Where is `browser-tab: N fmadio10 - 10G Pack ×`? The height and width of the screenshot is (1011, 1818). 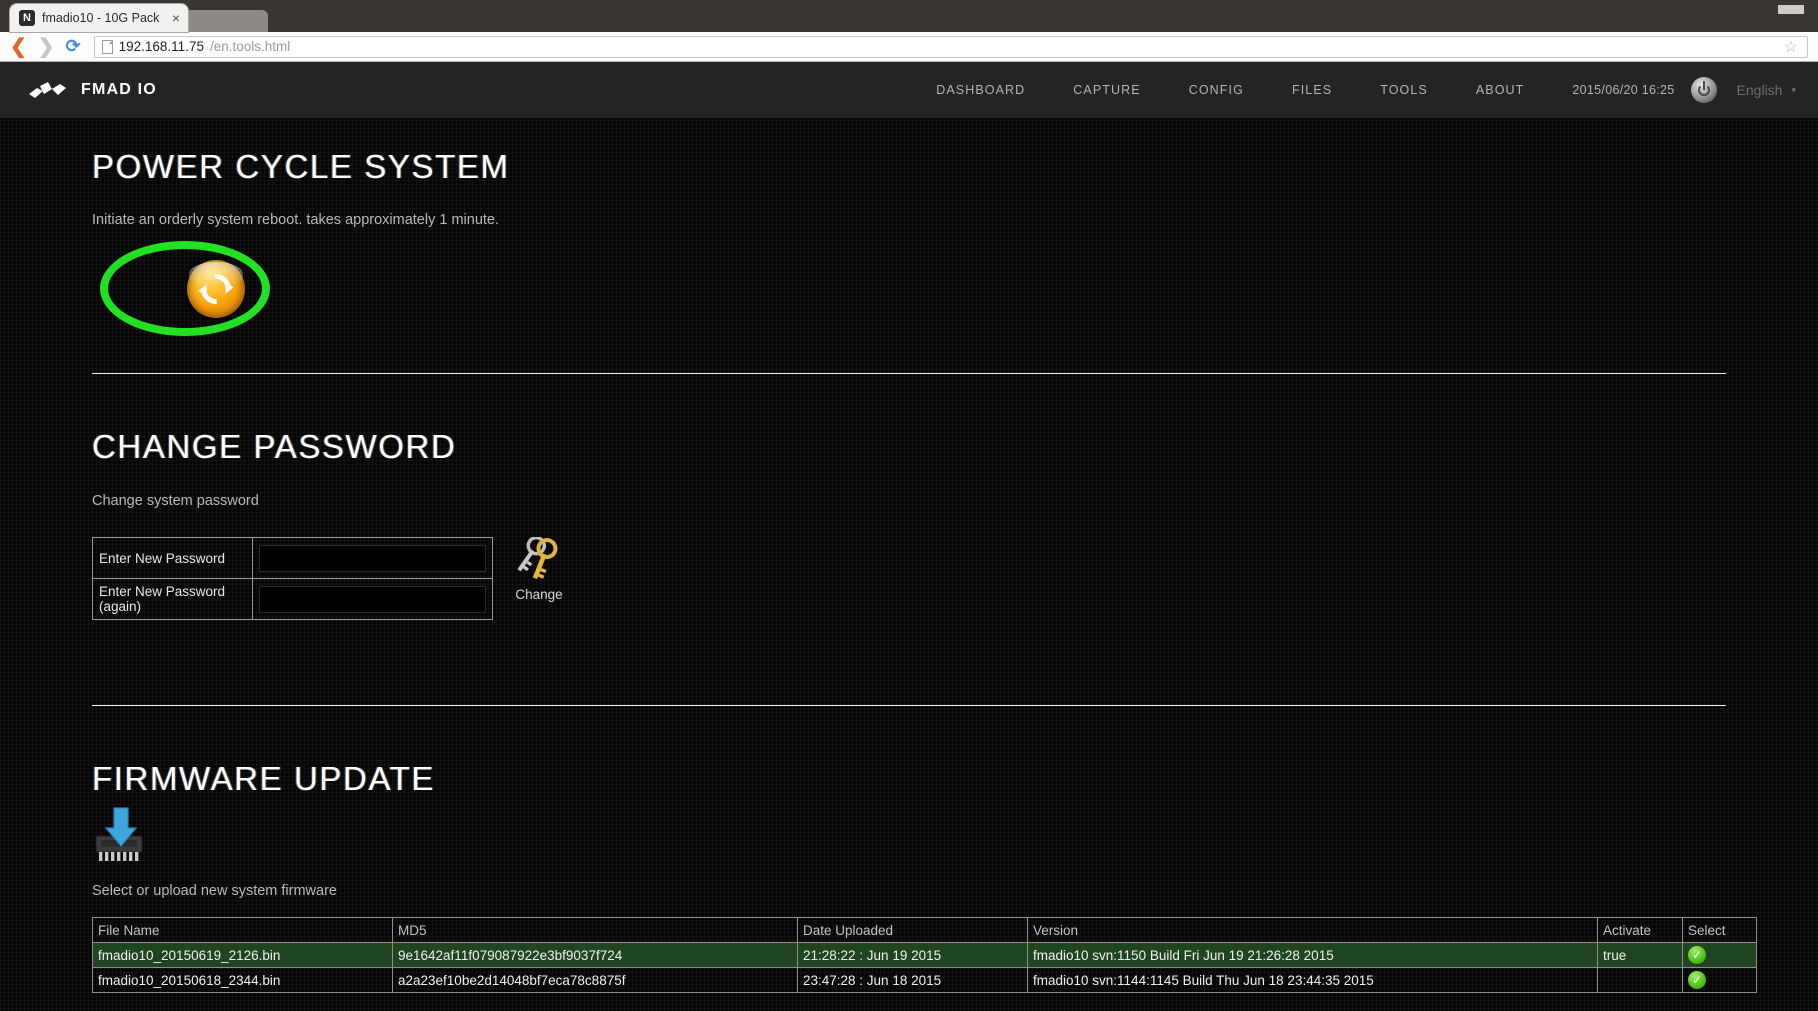 browser-tab: N fmadio10 - 10G Pack × is located at coordinates (99, 18).